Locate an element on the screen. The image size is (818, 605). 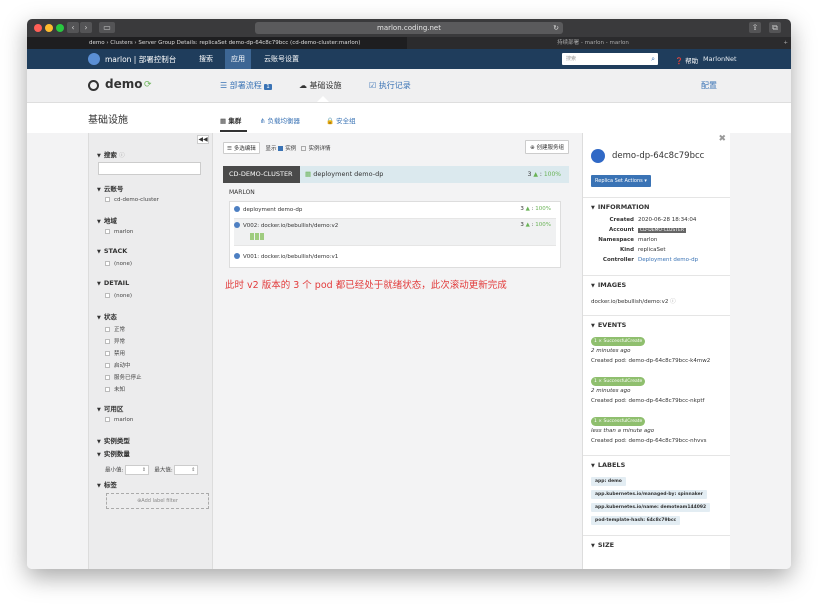
back-button: ‹ is located at coordinates (73, 27).